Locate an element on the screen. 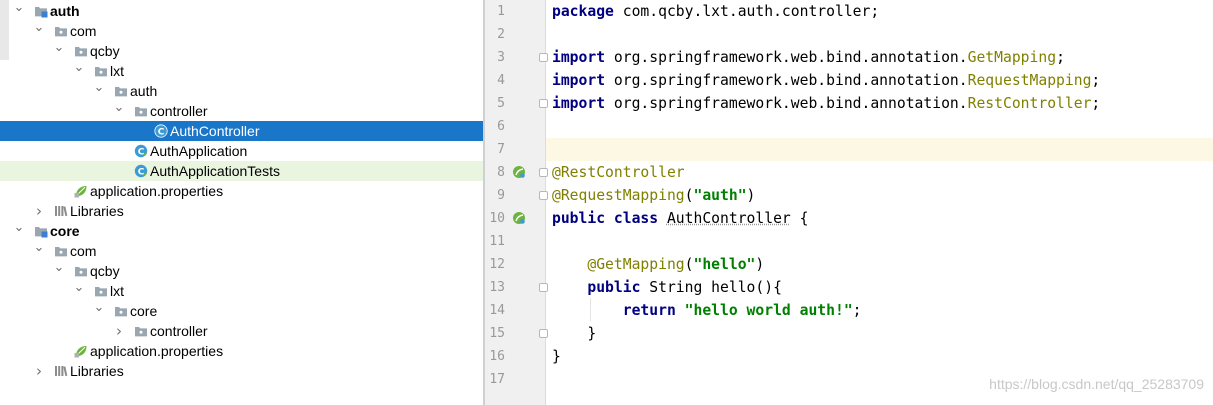  tree-node-label: com is located at coordinates (83, 31).